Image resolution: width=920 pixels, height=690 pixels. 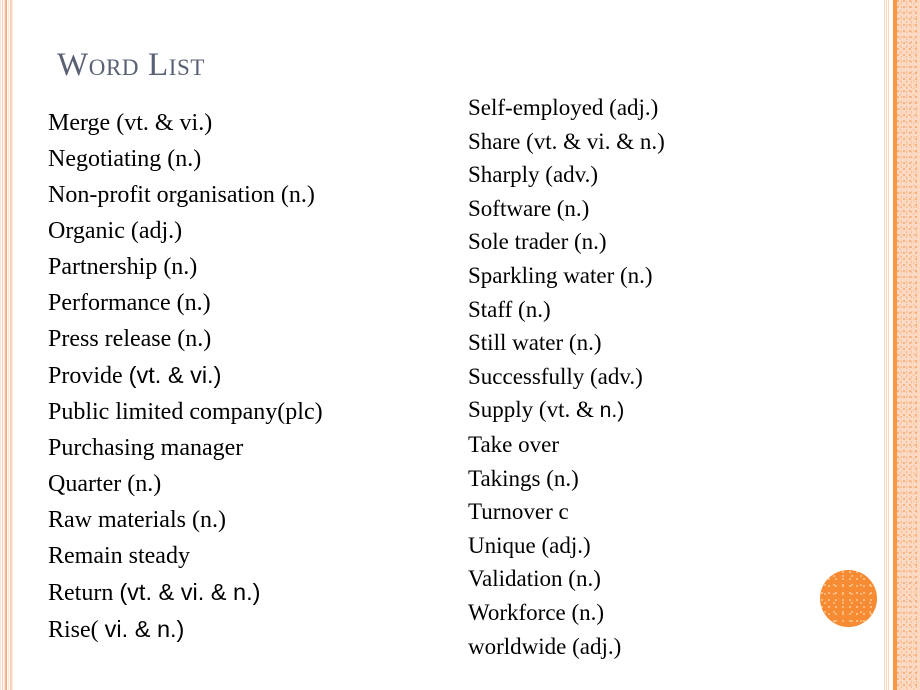 I want to click on word-list-item: Sharply (adv.), so click(x=668, y=175).